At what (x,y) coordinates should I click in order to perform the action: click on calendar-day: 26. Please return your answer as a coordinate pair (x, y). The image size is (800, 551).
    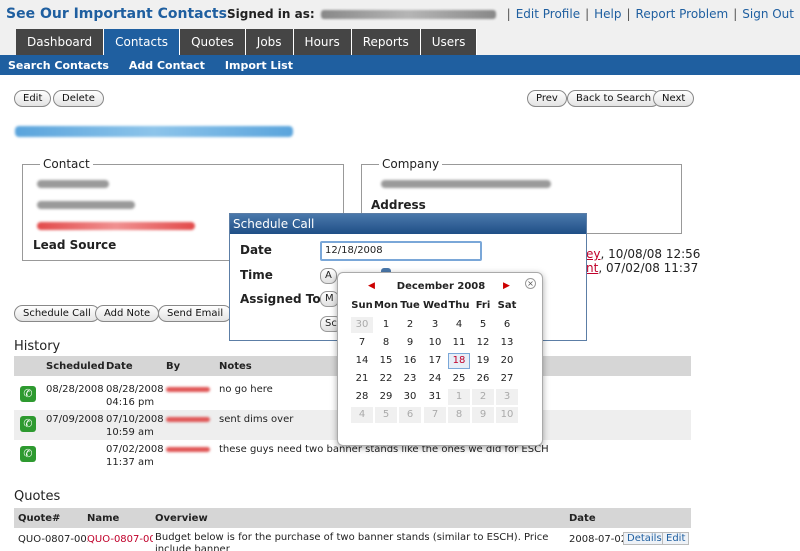
    Looking at the image, I should click on (483, 379).